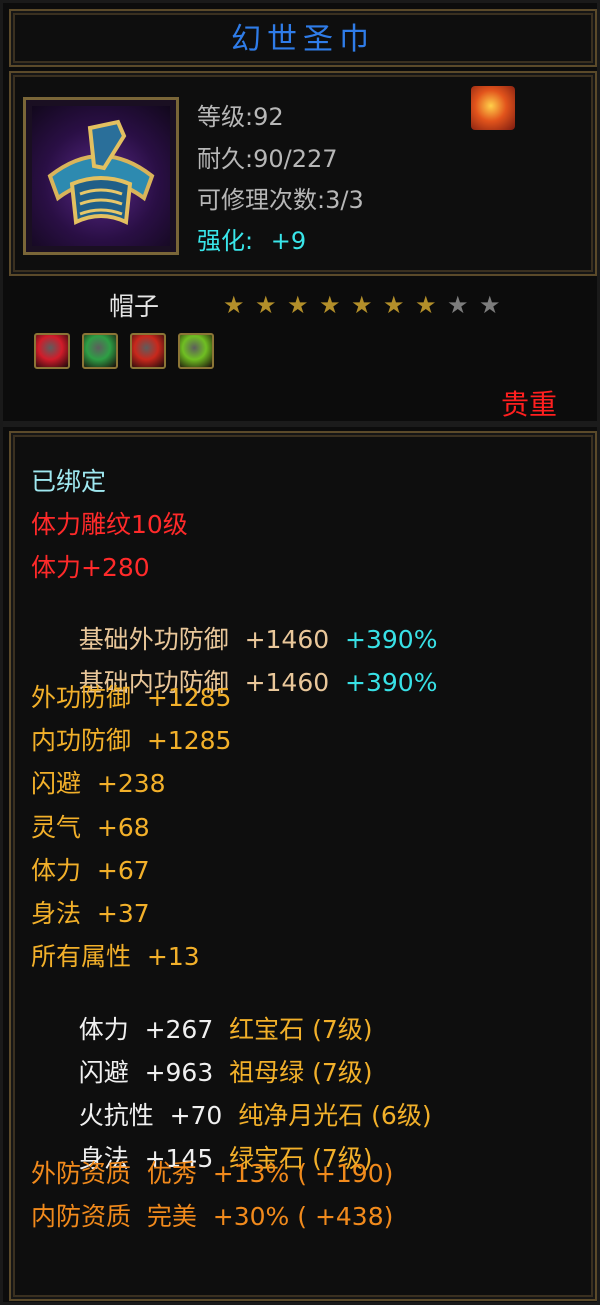  Describe the element at coordinates (240, 117) in the screenshot. I see `item-level: 等级:92` at that location.